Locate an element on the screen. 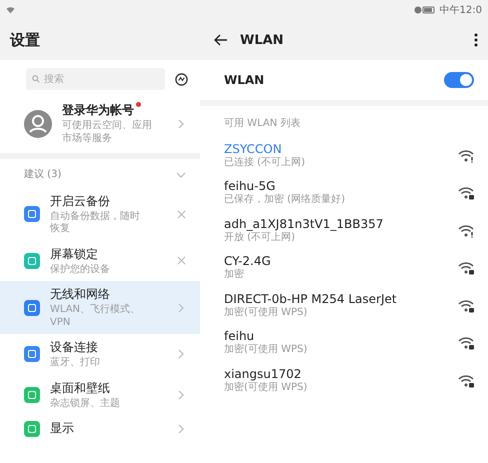  item-subtitle: WLAN、飞行模式、VPN is located at coordinates (96, 316).